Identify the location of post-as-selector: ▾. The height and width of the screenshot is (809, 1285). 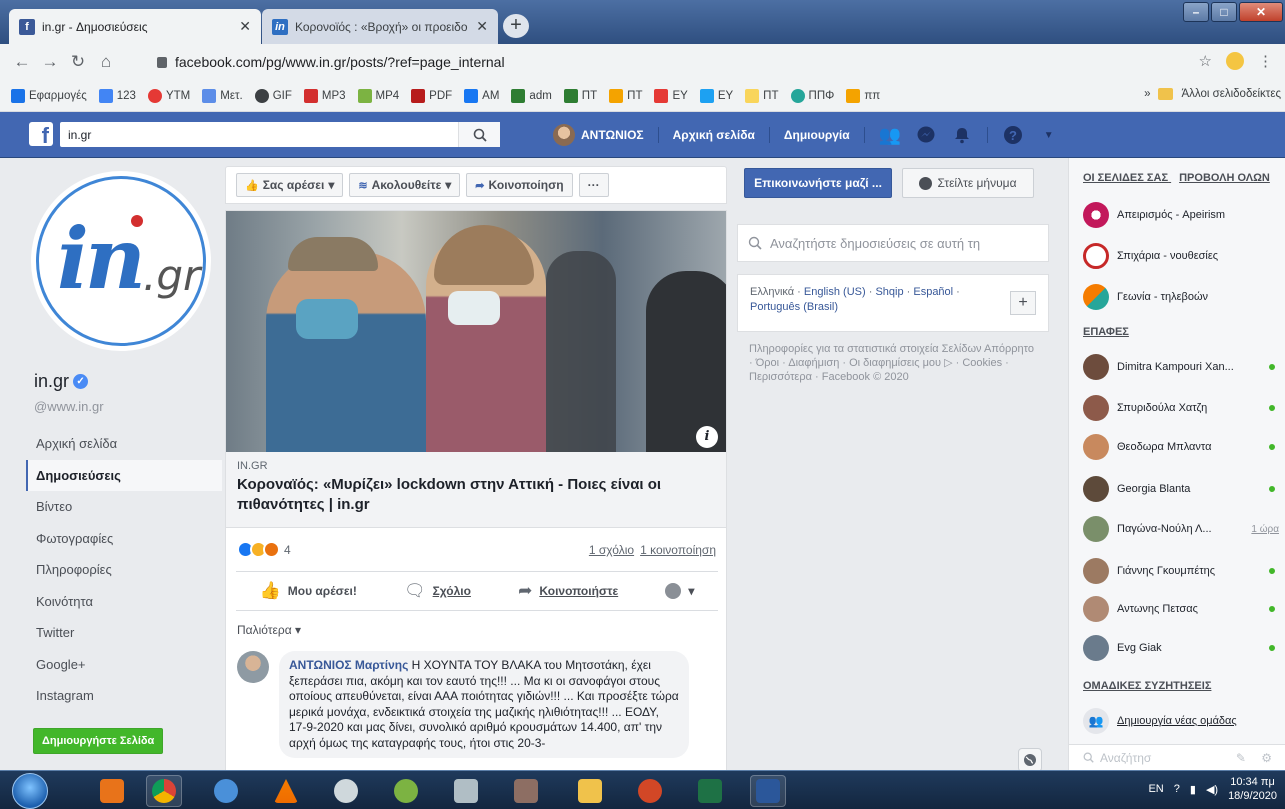
(679, 591).